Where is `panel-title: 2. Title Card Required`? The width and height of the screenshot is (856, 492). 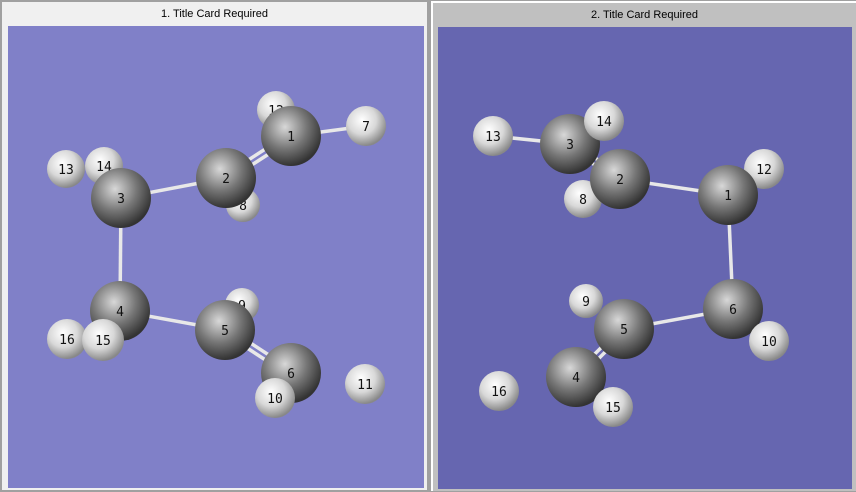 panel-title: 2. Title Card Required is located at coordinates (644, 15).